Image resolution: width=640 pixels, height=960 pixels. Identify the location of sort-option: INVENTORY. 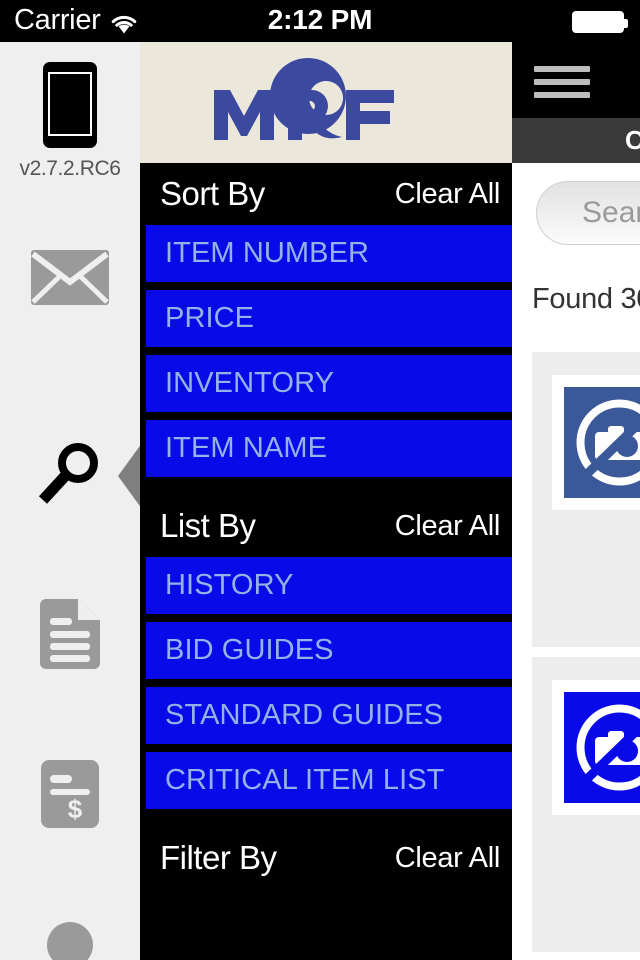
(329, 383).